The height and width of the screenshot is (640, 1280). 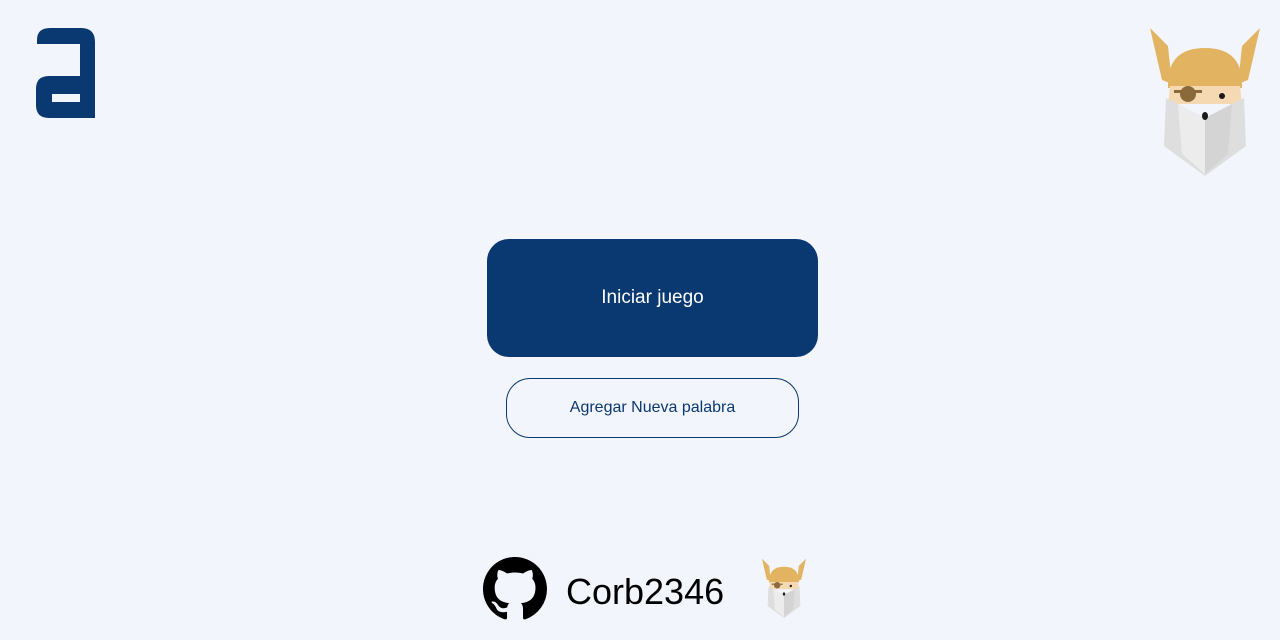 I want to click on github-username-link: Corb2346, so click(x=645, y=592).